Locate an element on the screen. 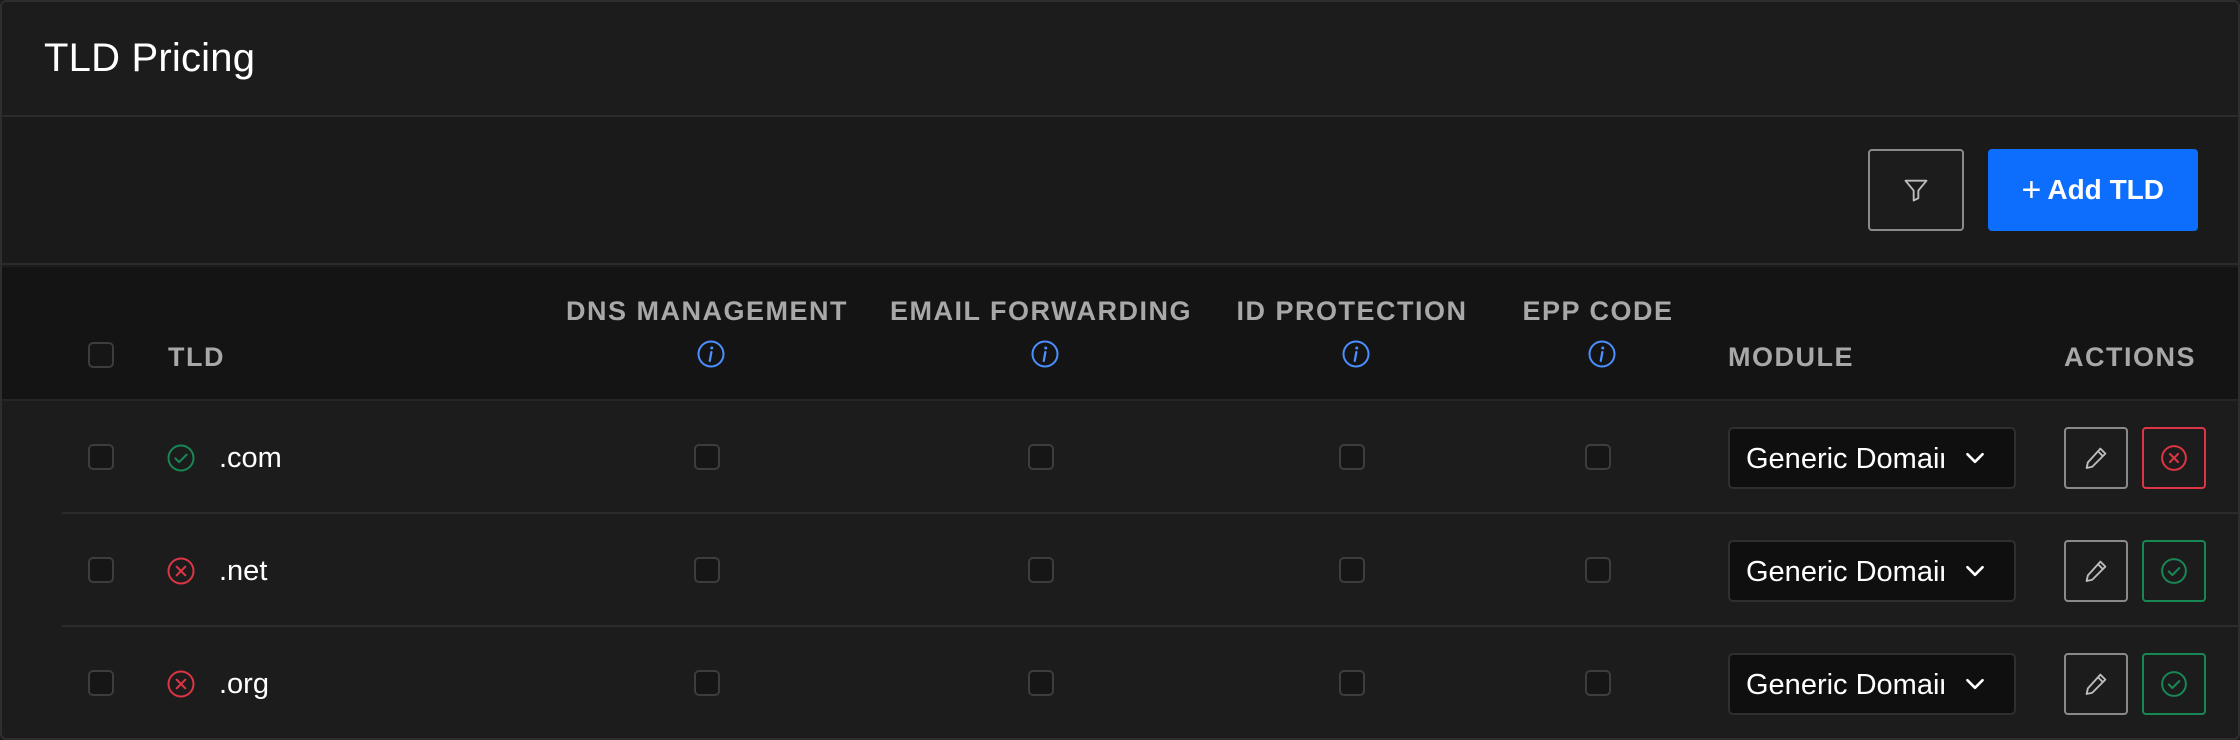 This screenshot has height=740, width=2240. col-module: MODULE is located at coordinates (1791, 357).